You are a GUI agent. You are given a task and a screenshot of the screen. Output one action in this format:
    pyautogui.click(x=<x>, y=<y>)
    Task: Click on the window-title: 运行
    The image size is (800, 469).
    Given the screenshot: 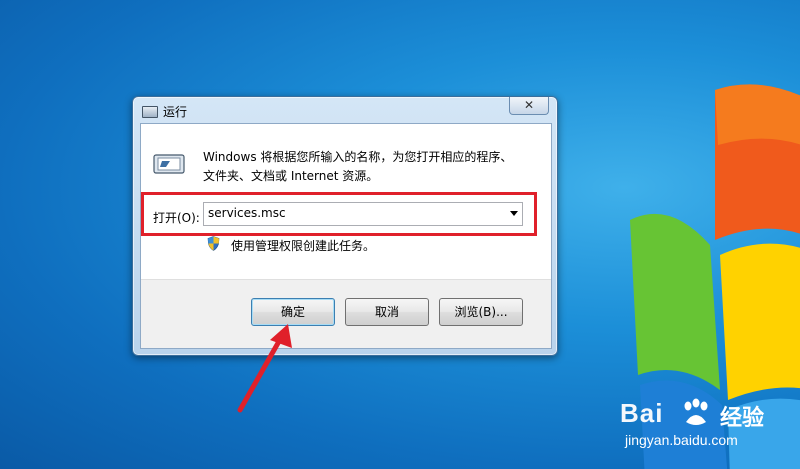 What is the action you would take?
    pyautogui.click(x=175, y=112)
    